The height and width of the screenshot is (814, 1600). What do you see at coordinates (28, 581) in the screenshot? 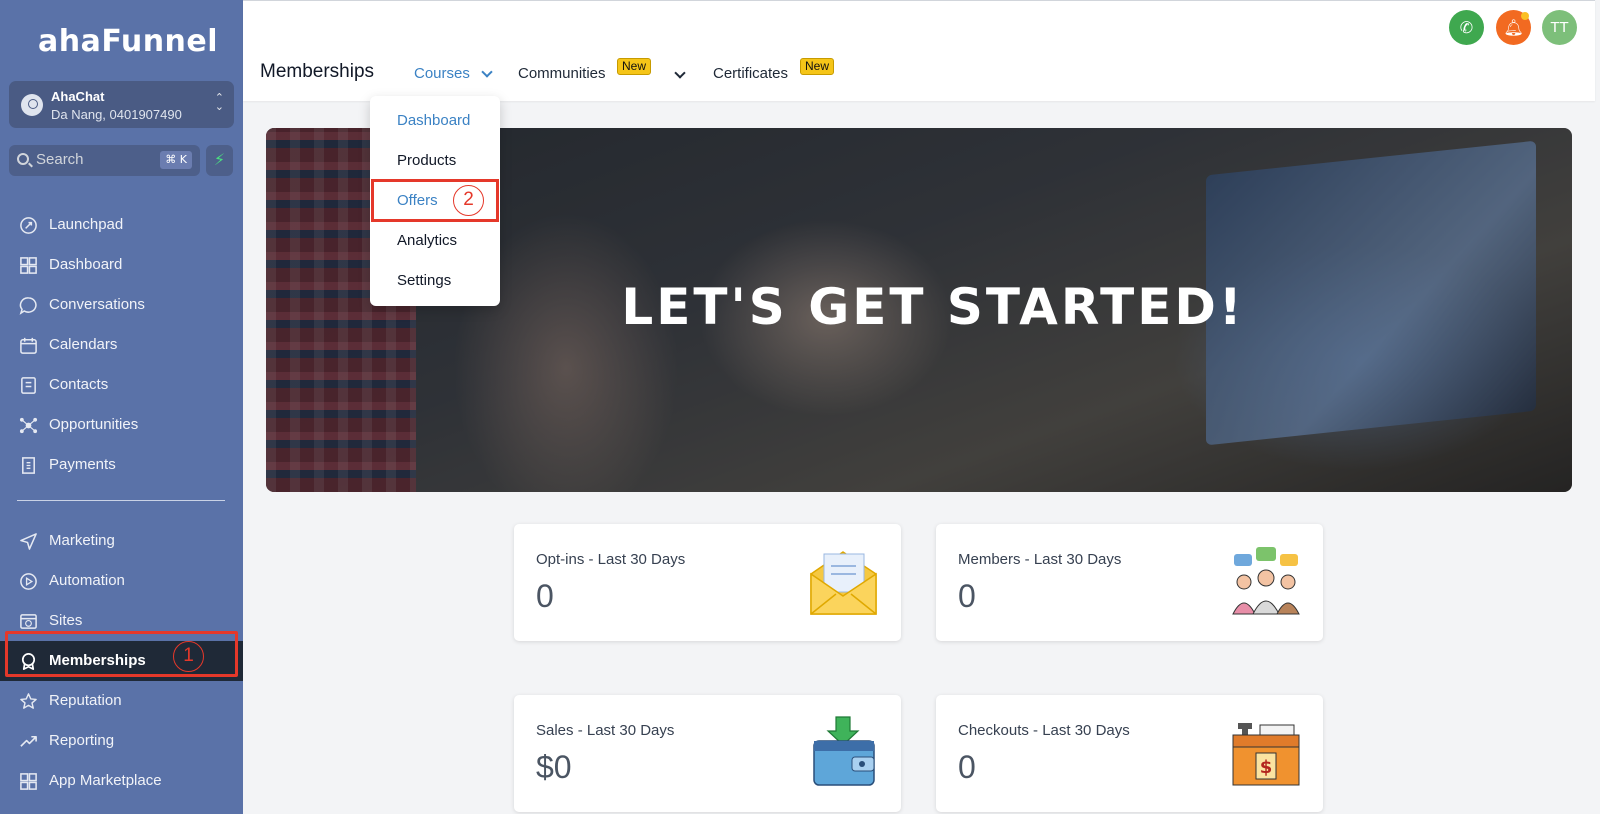
I see `play-circle-icon` at bounding box center [28, 581].